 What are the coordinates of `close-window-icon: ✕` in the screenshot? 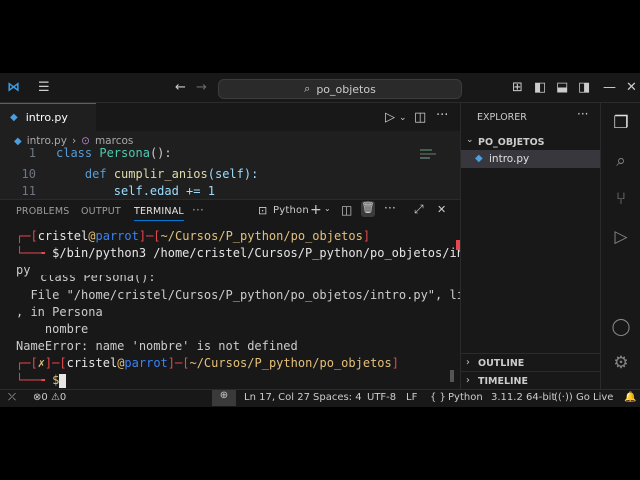 It's located at (631, 88).